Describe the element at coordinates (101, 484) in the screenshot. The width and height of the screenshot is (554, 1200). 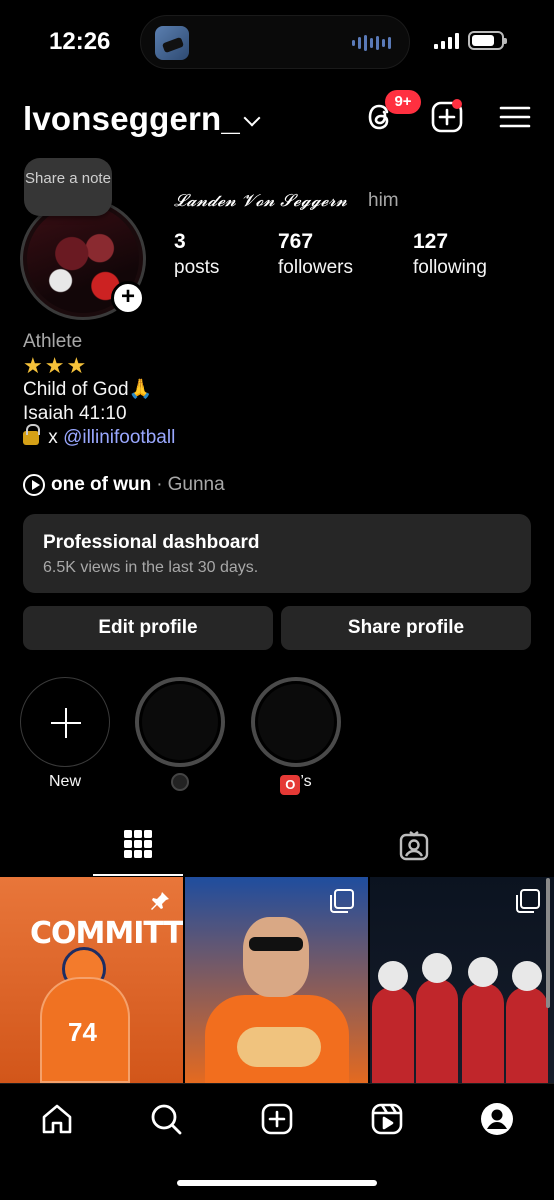
I see `song-title: one of wun` at that location.